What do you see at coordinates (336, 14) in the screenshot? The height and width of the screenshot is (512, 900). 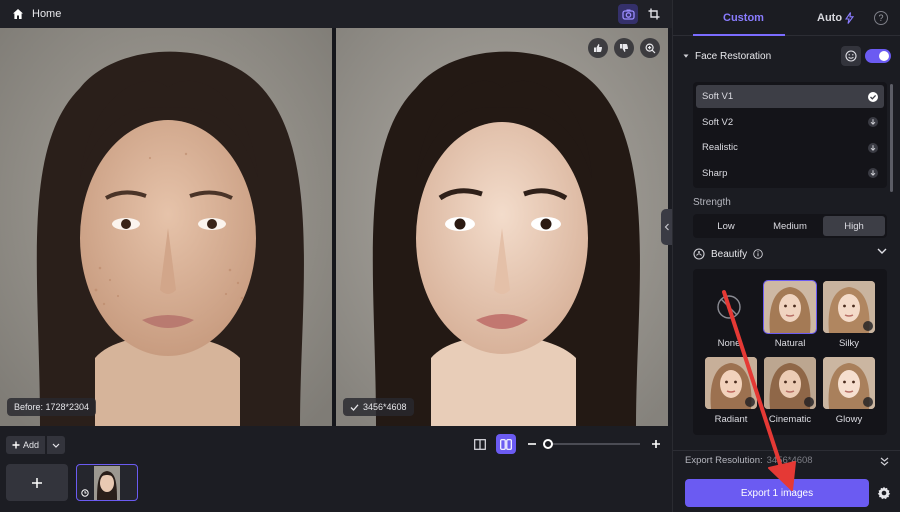 I see `top-bar: Home` at bounding box center [336, 14].